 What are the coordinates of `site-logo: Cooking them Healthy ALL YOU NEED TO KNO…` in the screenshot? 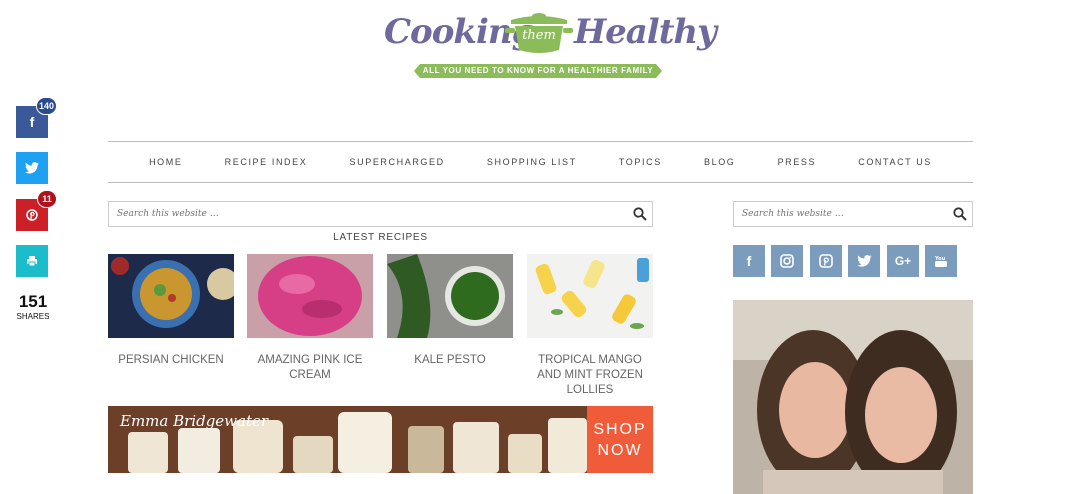 It's located at (548, 45).